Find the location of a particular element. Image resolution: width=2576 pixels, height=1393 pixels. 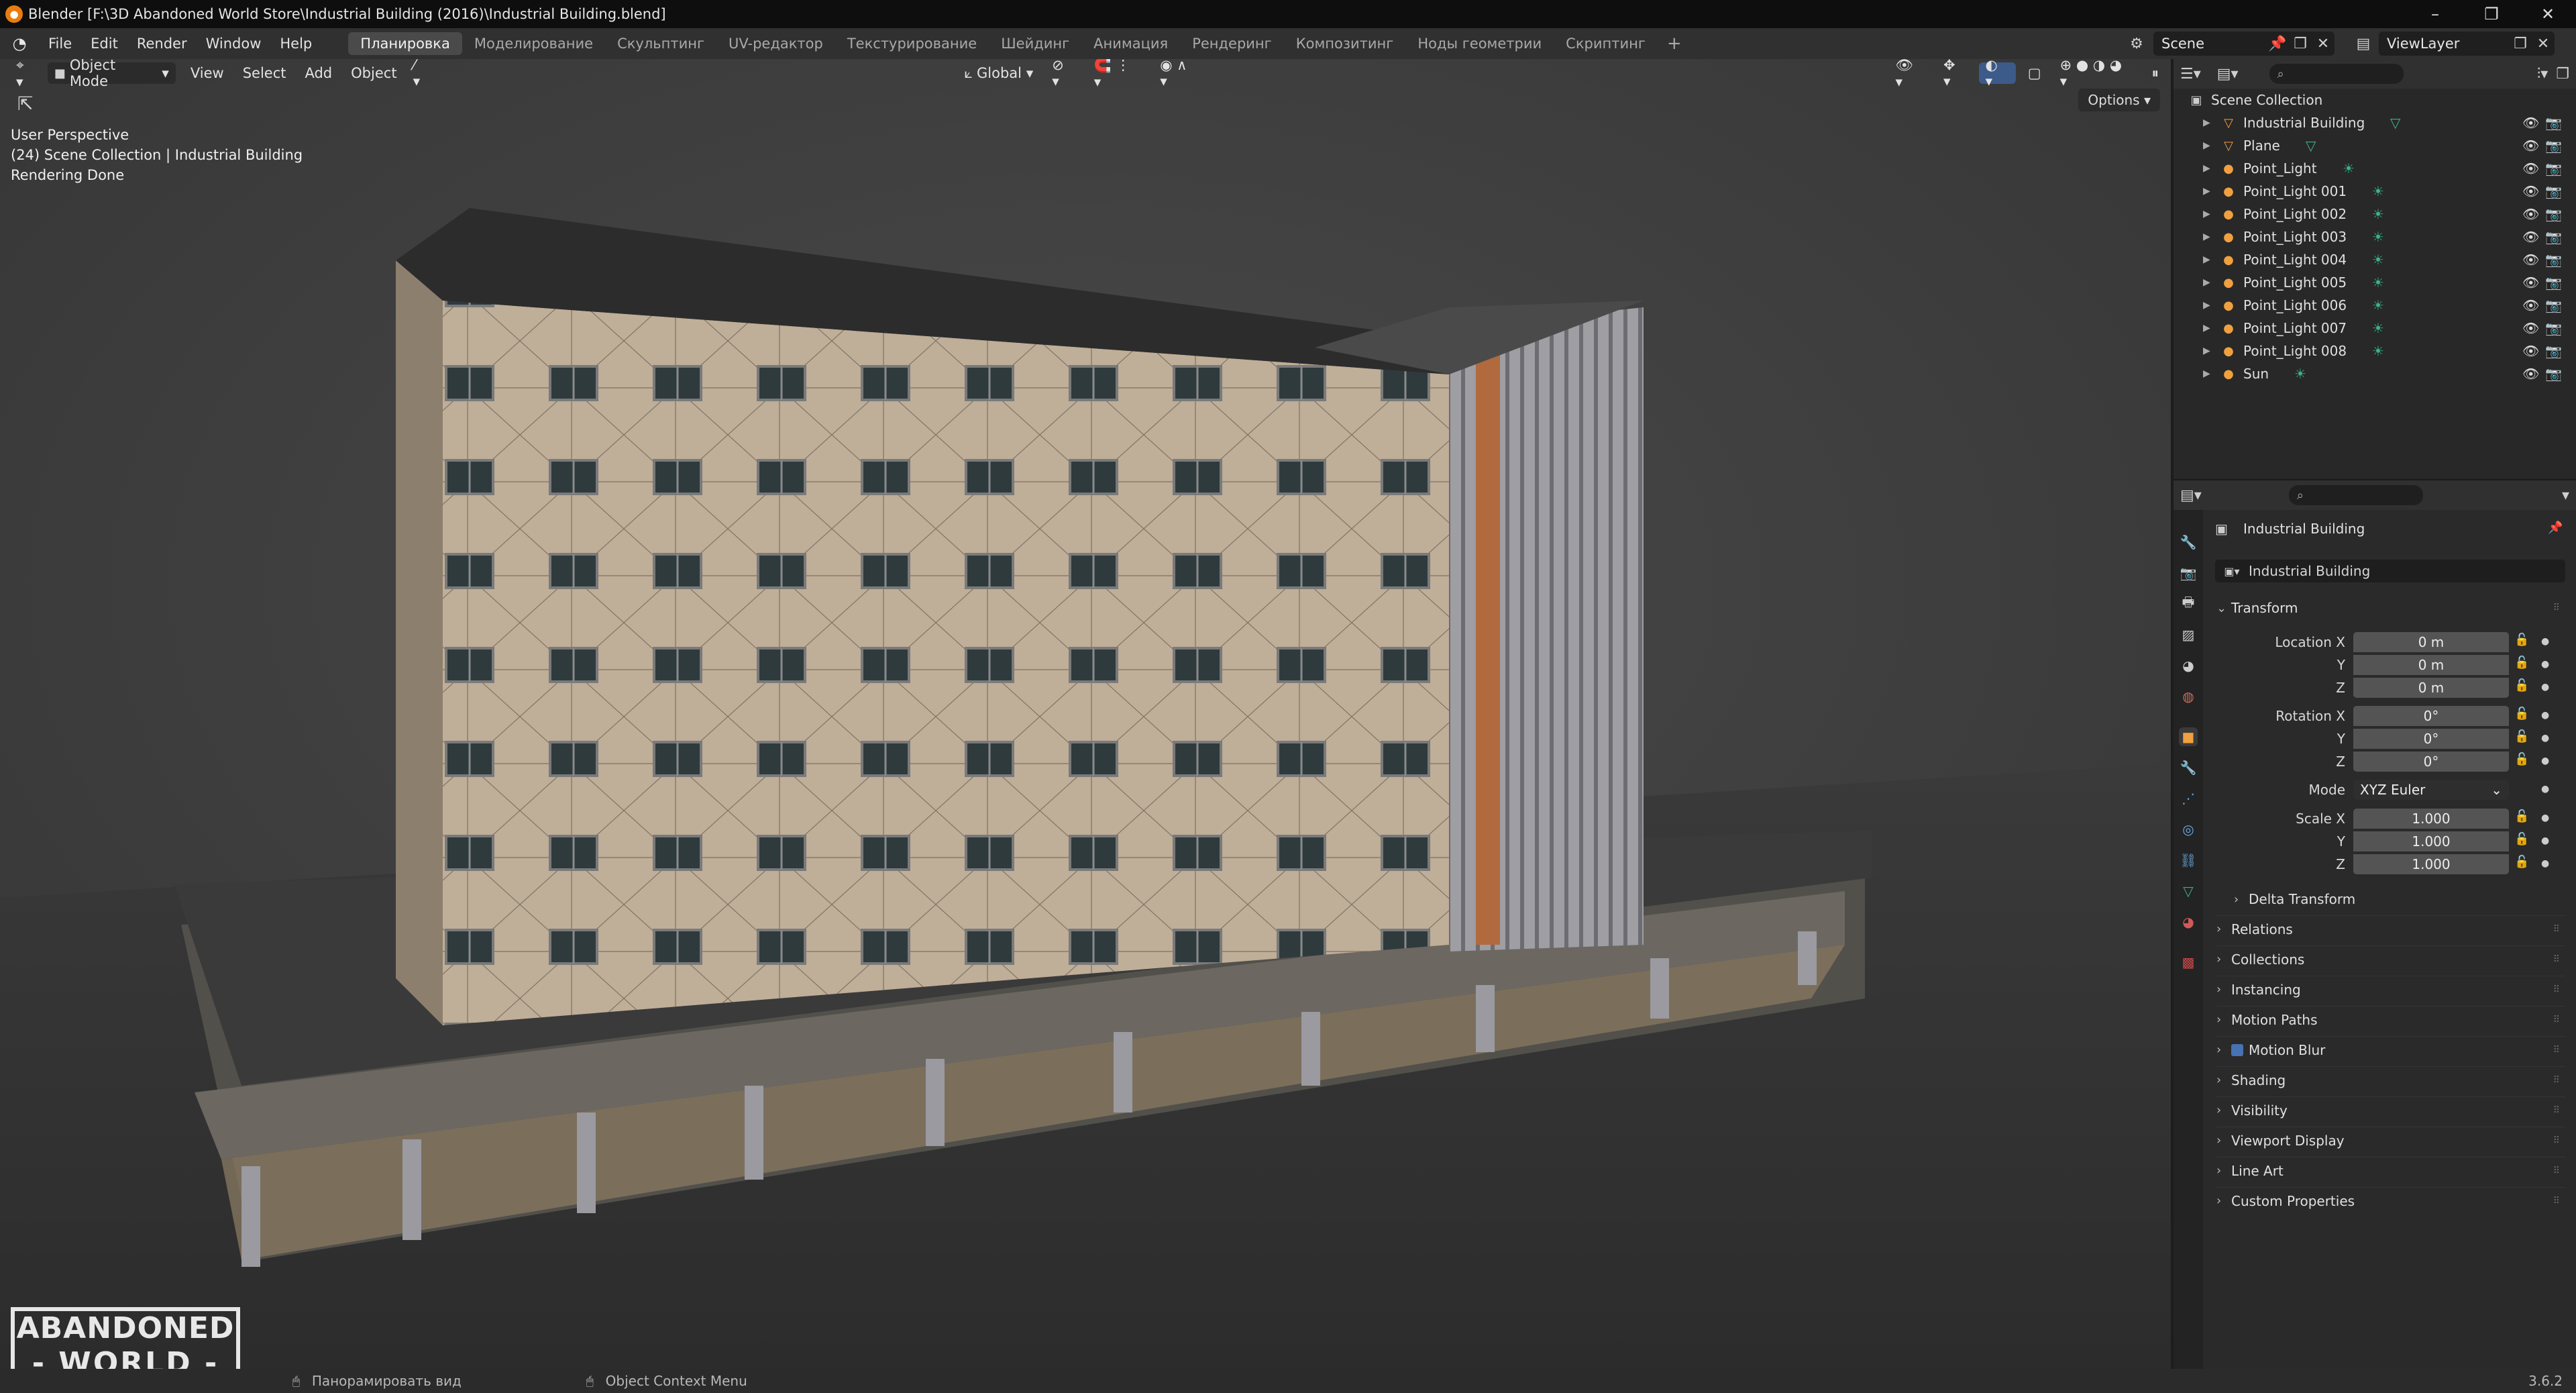

section-motion-blur: › Motion Blur ⠿ is located at coordinates (2390, 1049).